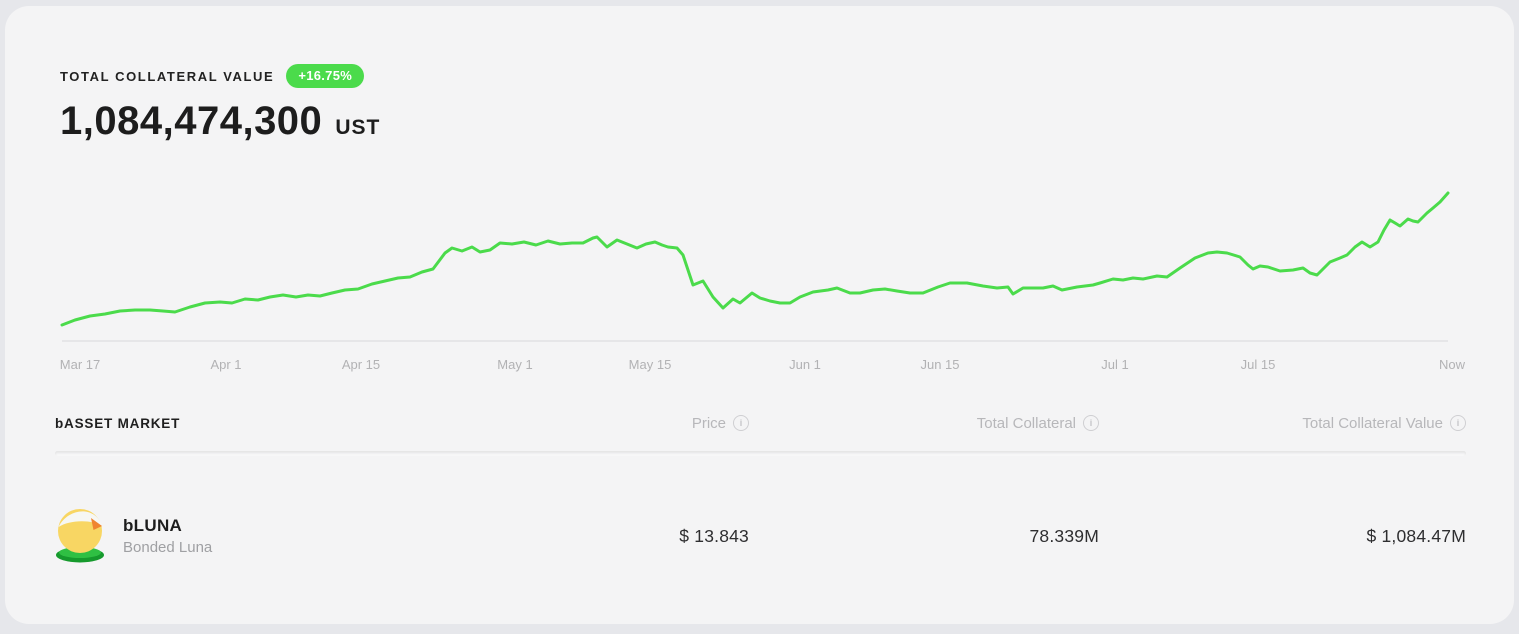 This screenshot has width=1519, height=634. Describe the element at coordinates (714, 535) in the screenshot. I see `cell-price: $ 13.843` at that location.